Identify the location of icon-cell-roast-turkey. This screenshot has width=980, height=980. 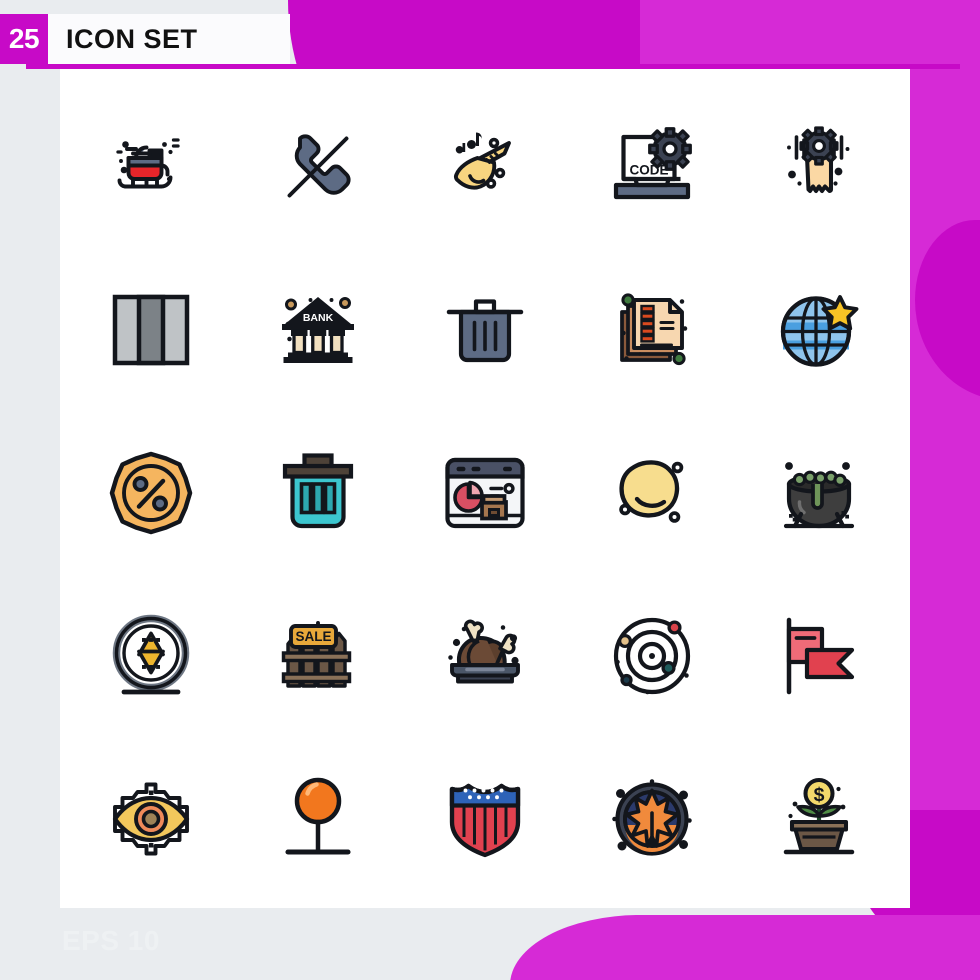
(485, 655).